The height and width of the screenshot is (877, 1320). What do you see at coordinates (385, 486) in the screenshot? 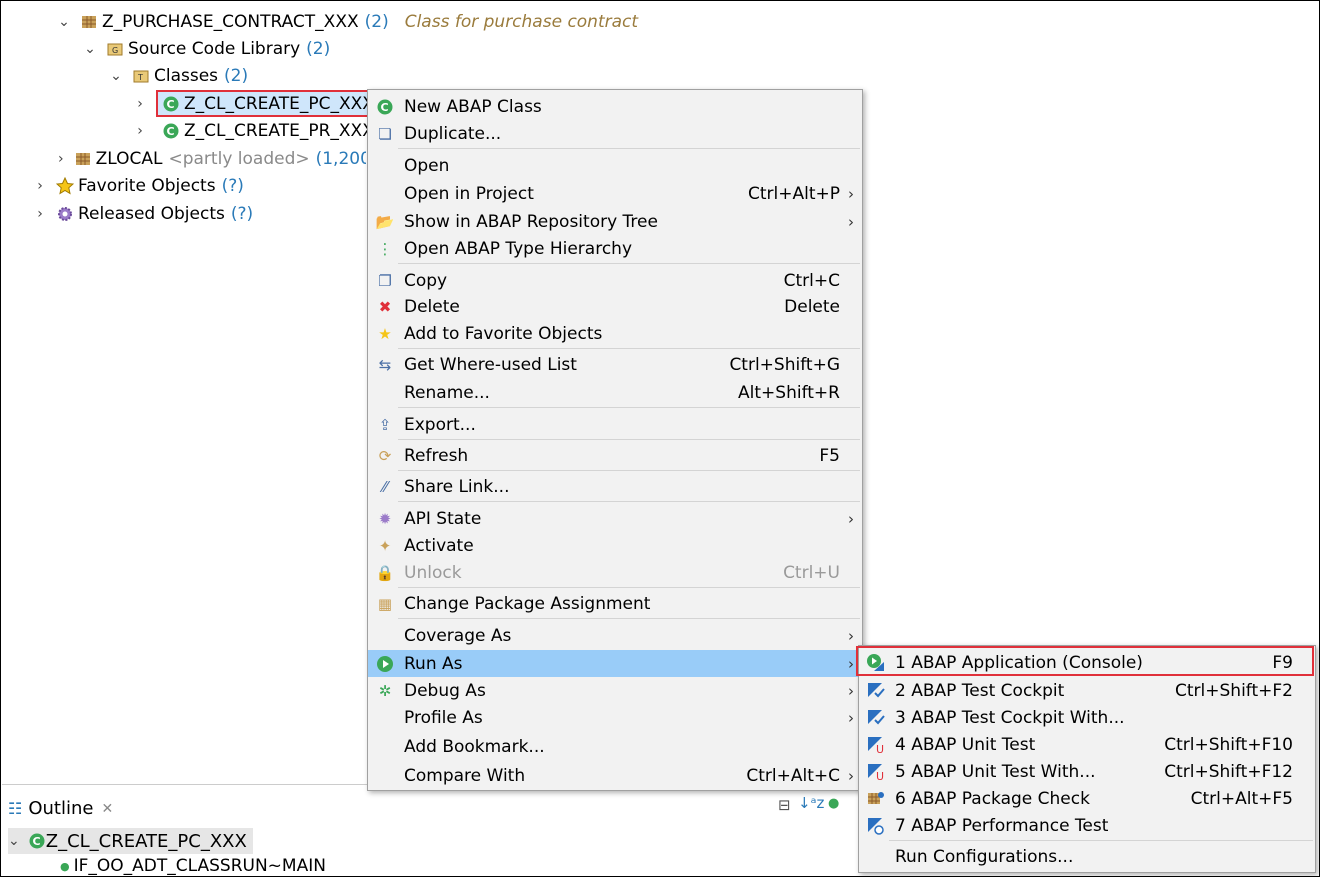
I see `link-icon: ⁄⁄` at bounding box center [385, 486].